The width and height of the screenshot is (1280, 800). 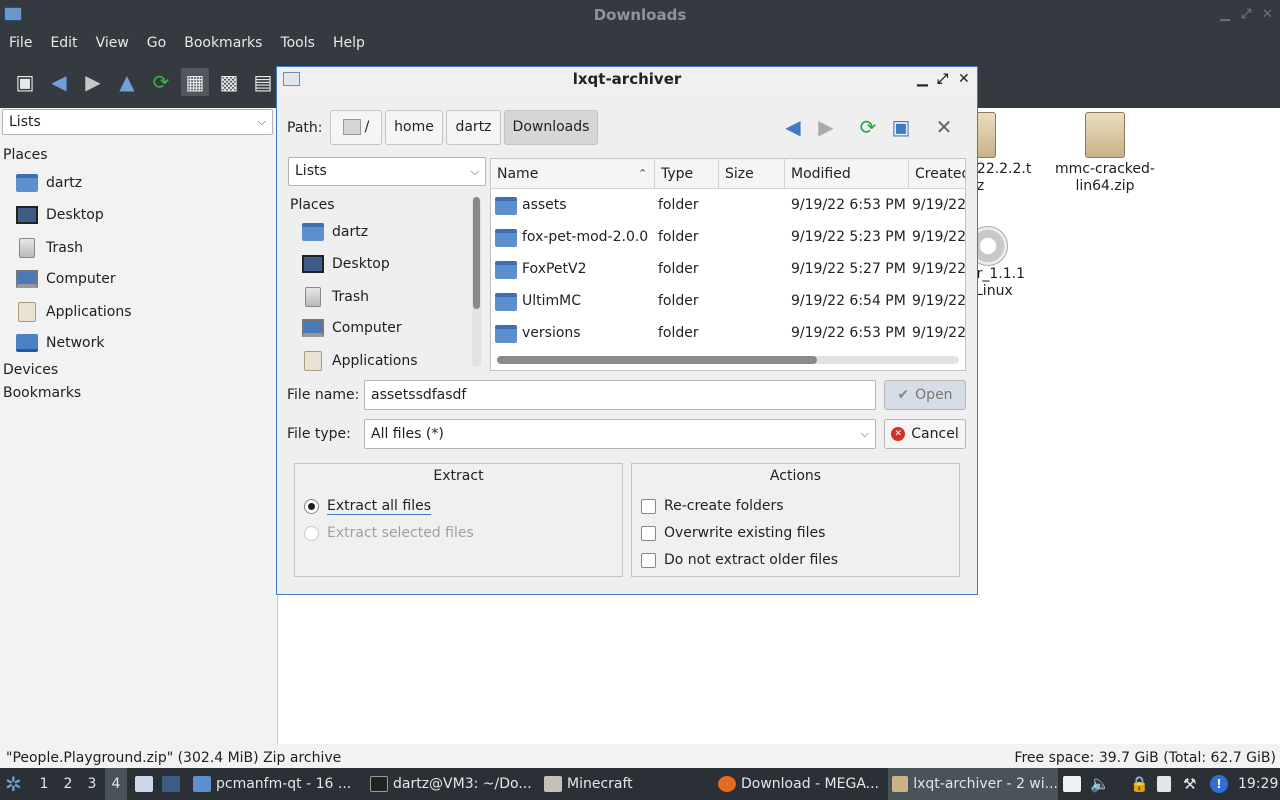 I want to click on icon-view-icon: ▦, so click(x=195, y=82).